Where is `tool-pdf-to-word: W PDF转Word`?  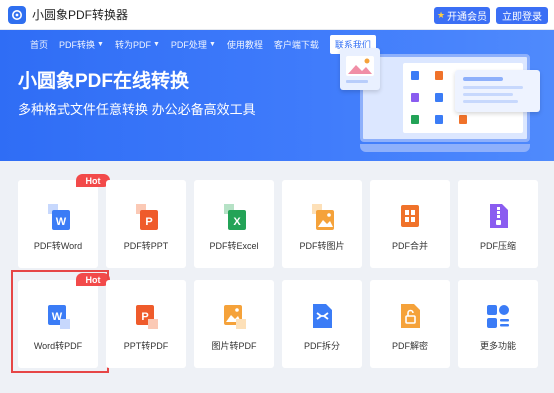
tool-pdf-to-word: W PDF转Word is located at coordinates (58, 224).